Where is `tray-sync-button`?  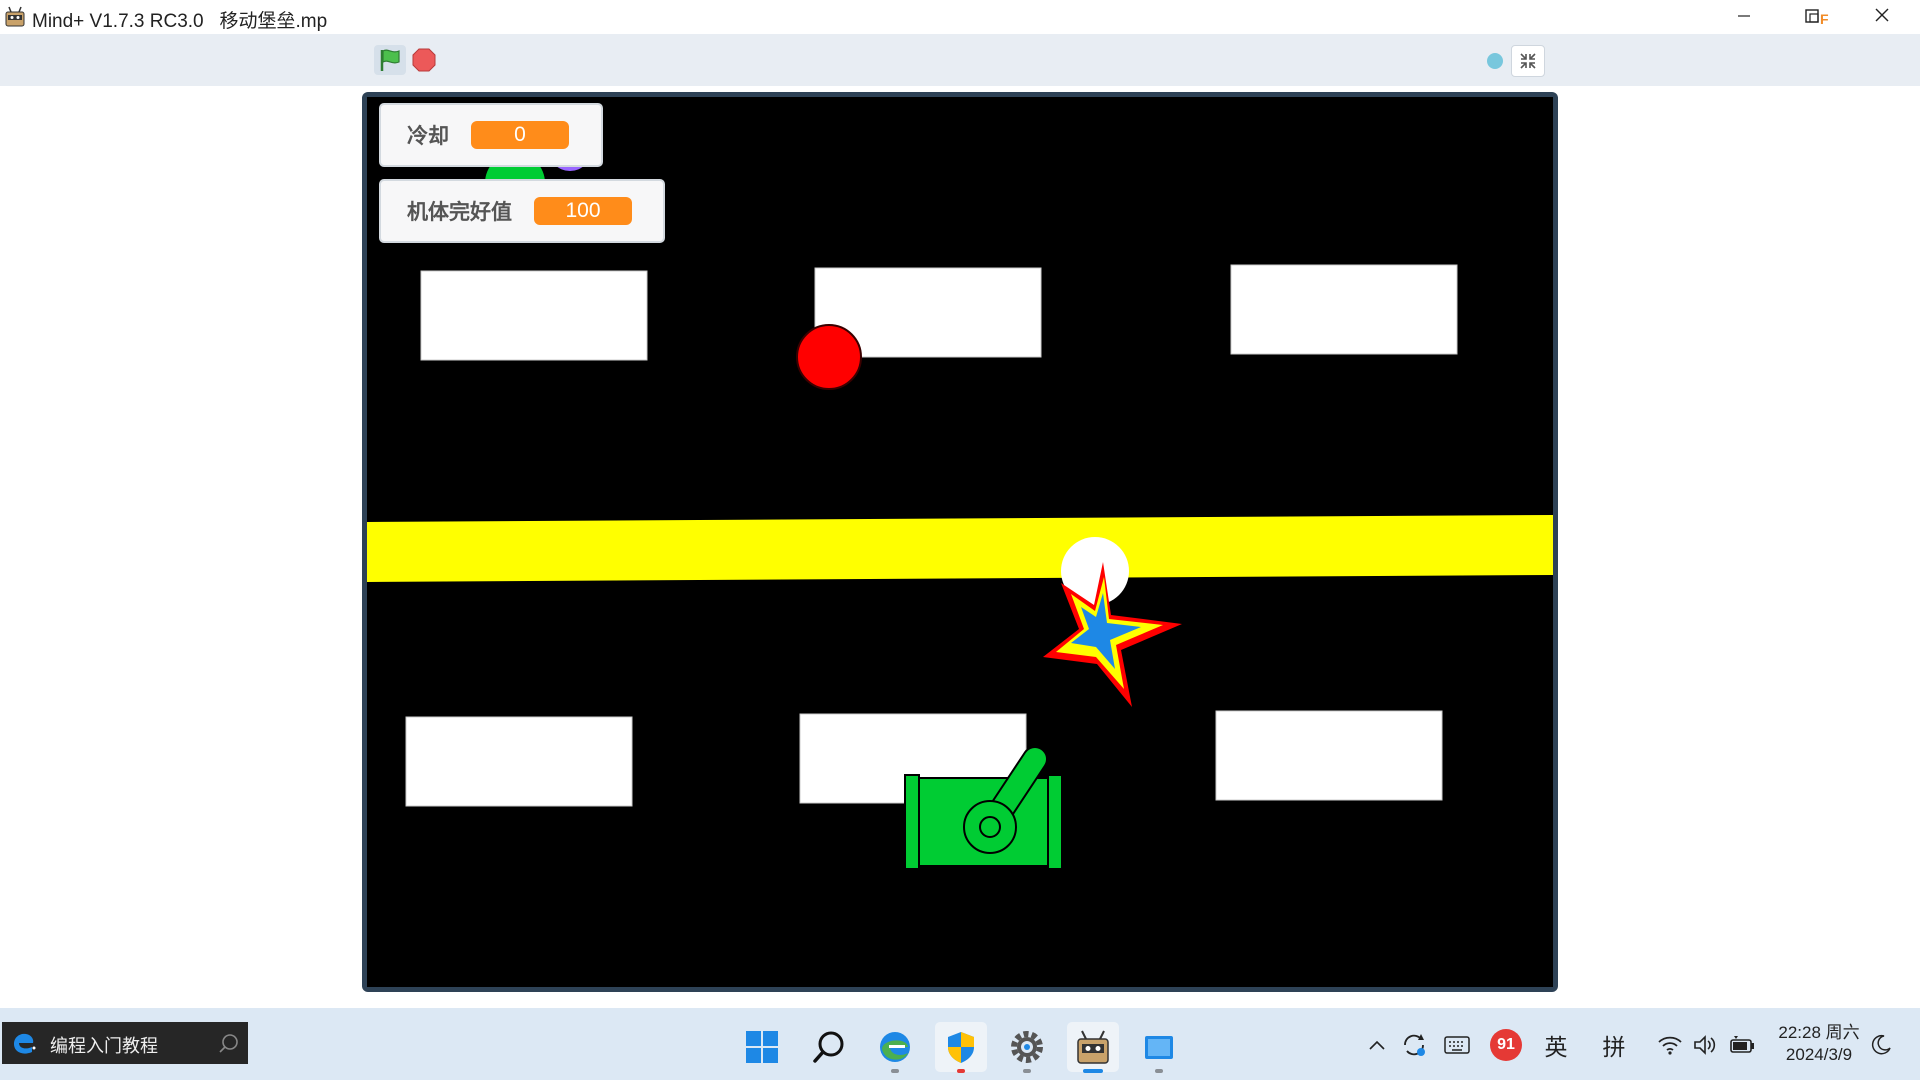
tray-sync-button is located at coordinates (1414, 1045).